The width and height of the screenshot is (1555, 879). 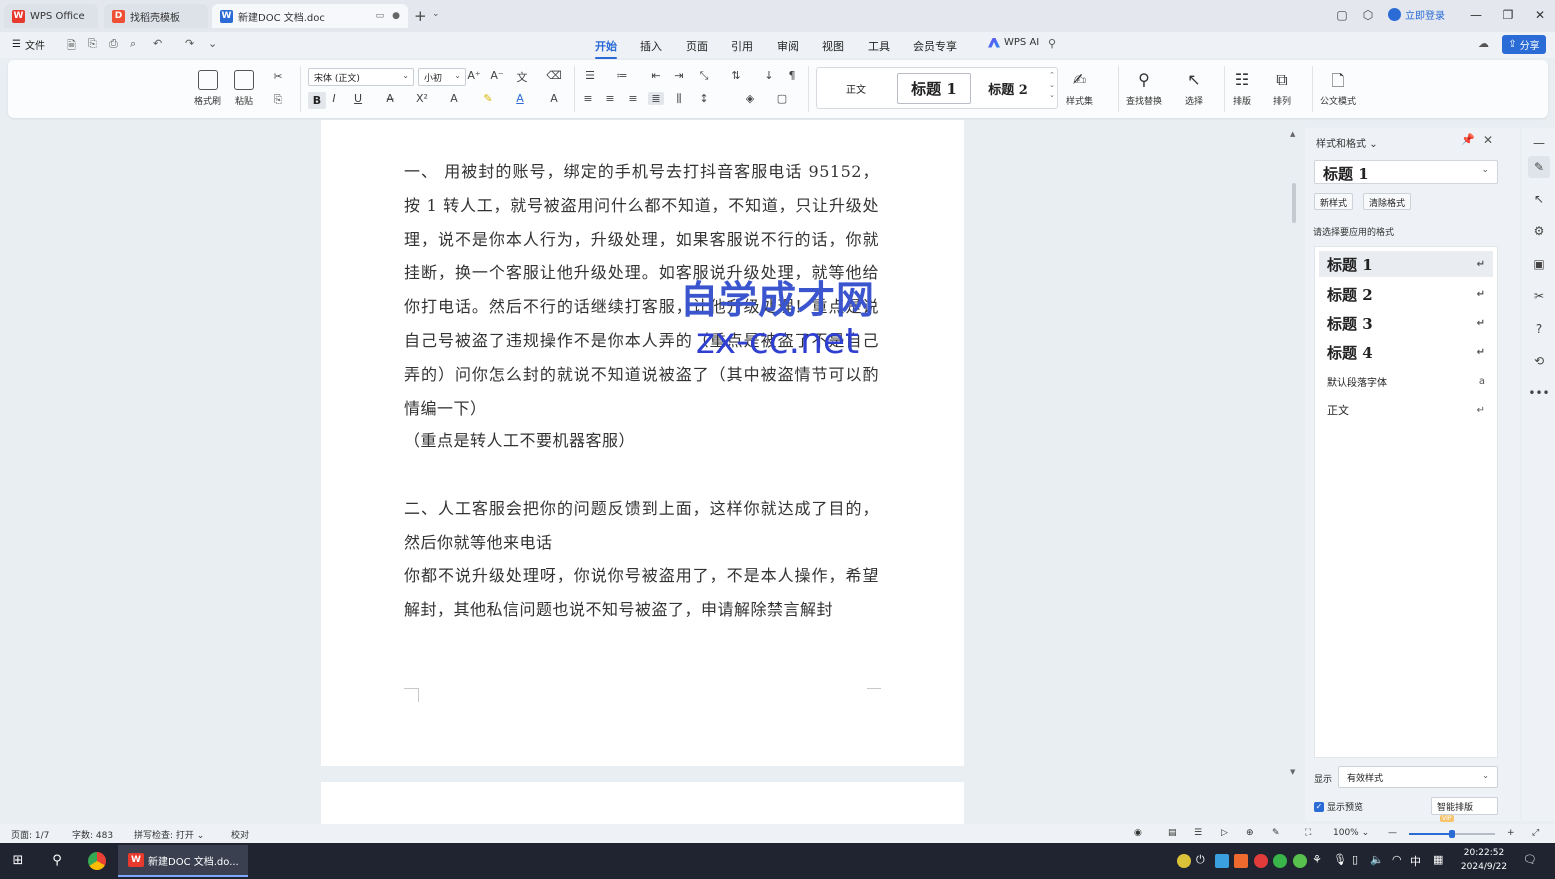 What do you see at coordinates (856, 88) in the screenshot?
I see `style-normal: 正文` at bounding box center [856, 88].